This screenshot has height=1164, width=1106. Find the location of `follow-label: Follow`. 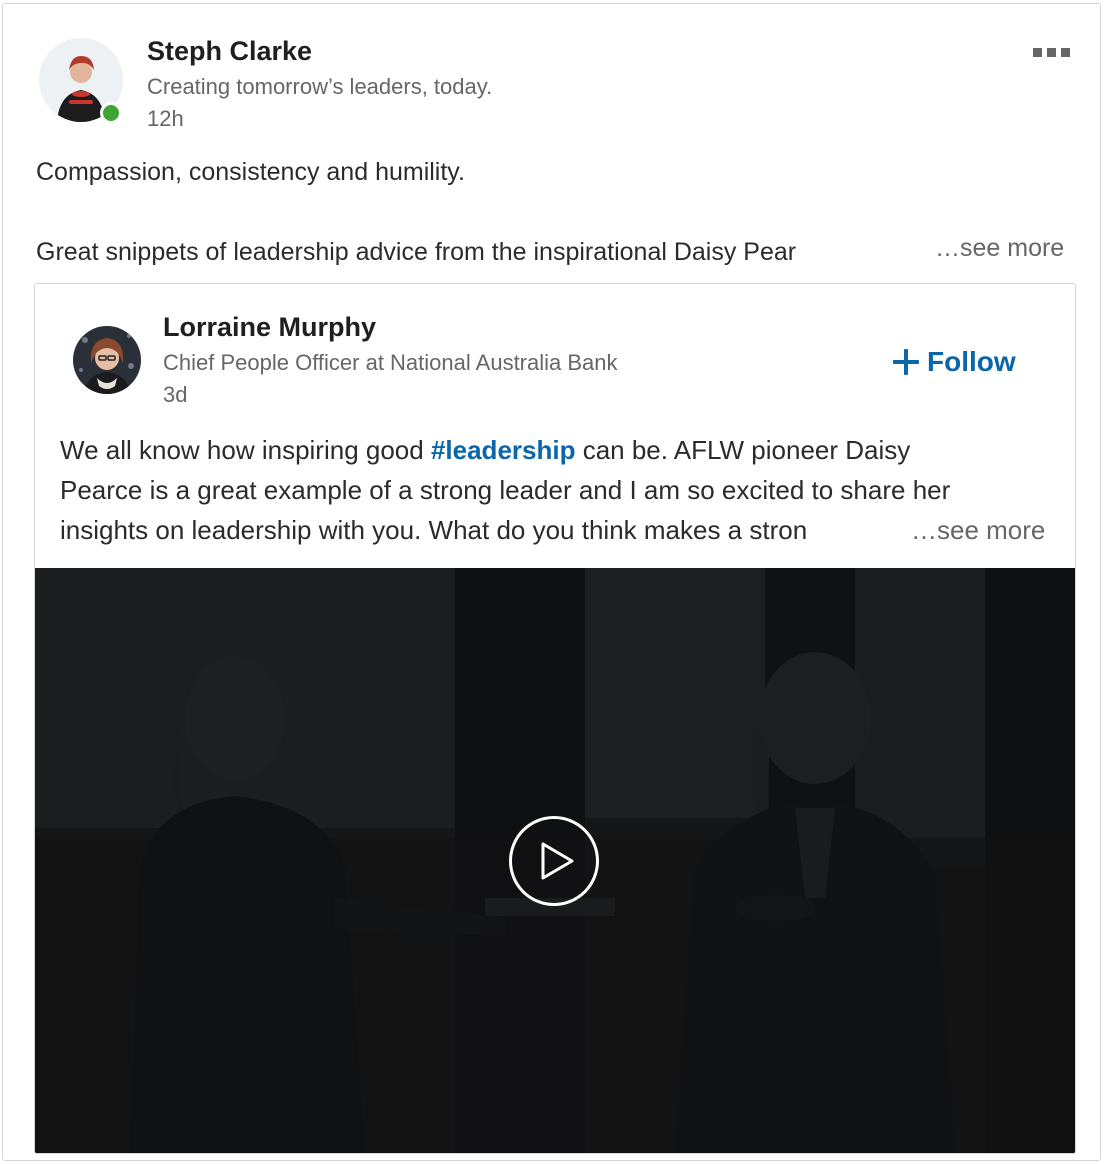

follow-label: Follow is located at coordinates (971, 361).